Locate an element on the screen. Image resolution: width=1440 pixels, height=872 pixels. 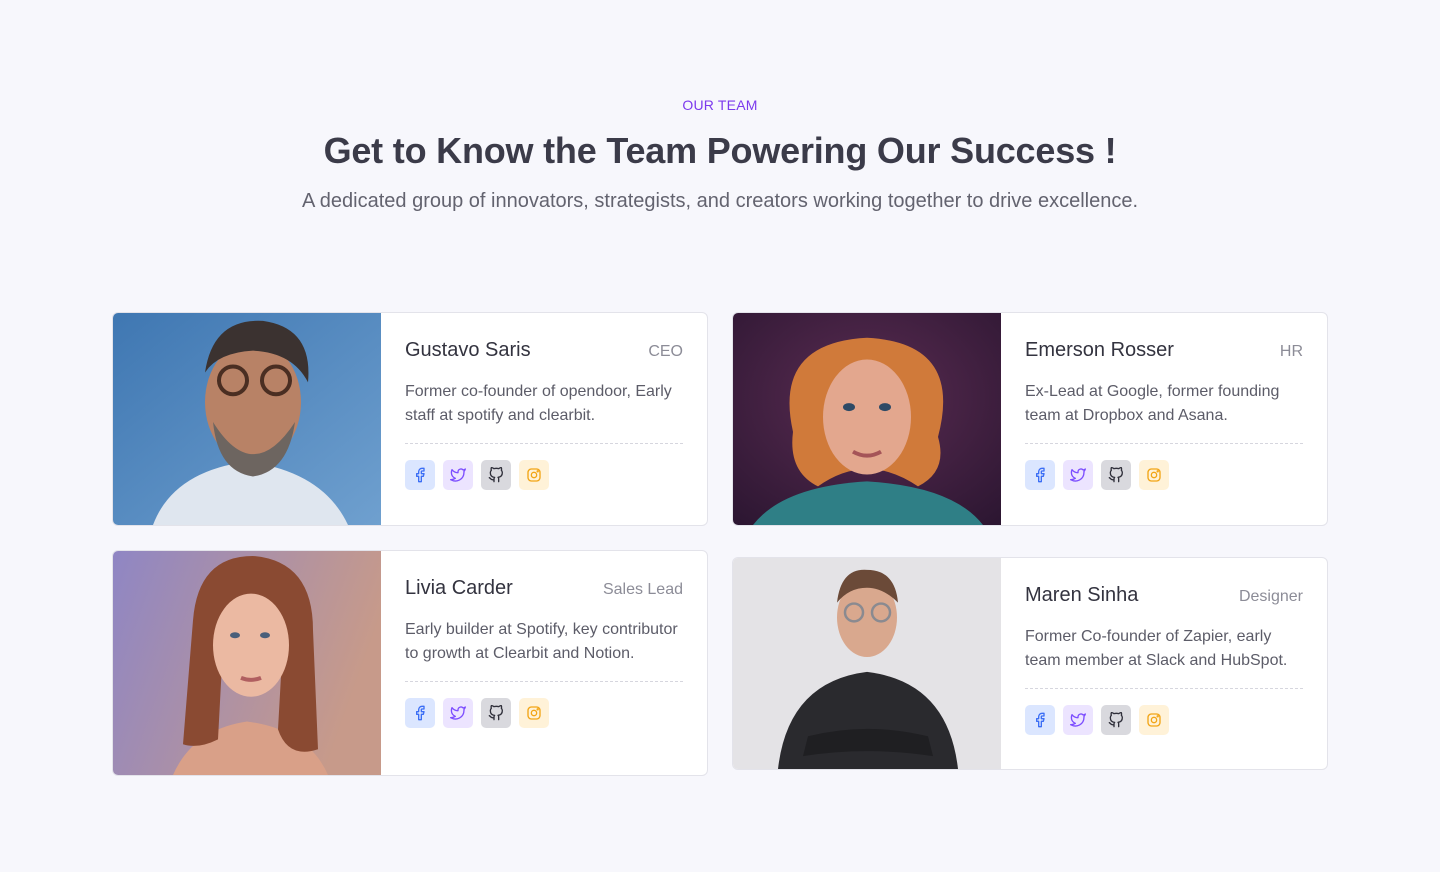
member-role: CEO is located at coordinates (665, 351).